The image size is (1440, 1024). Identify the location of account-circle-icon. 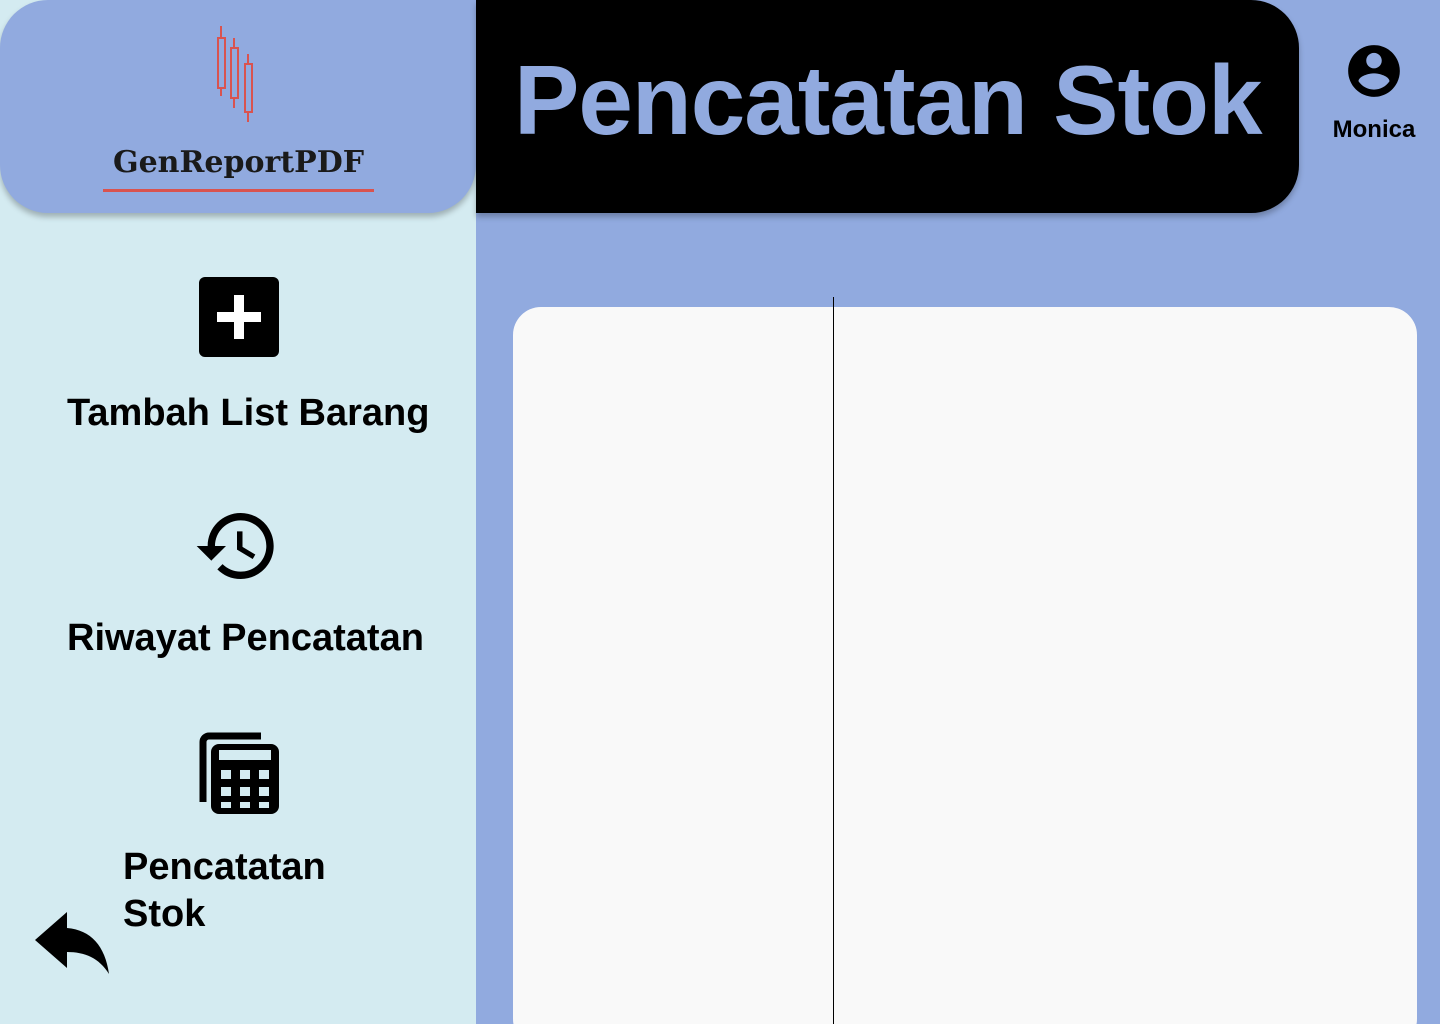
(1374, 71).